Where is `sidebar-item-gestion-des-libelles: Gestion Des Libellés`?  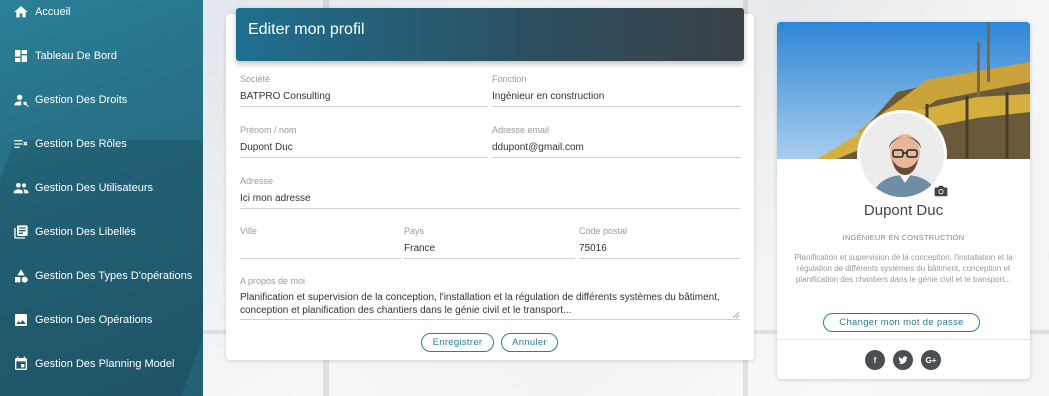
sidebar-item-gestion-des-libelles: Gestion Des Libellés is located at coordinates (101, 232).